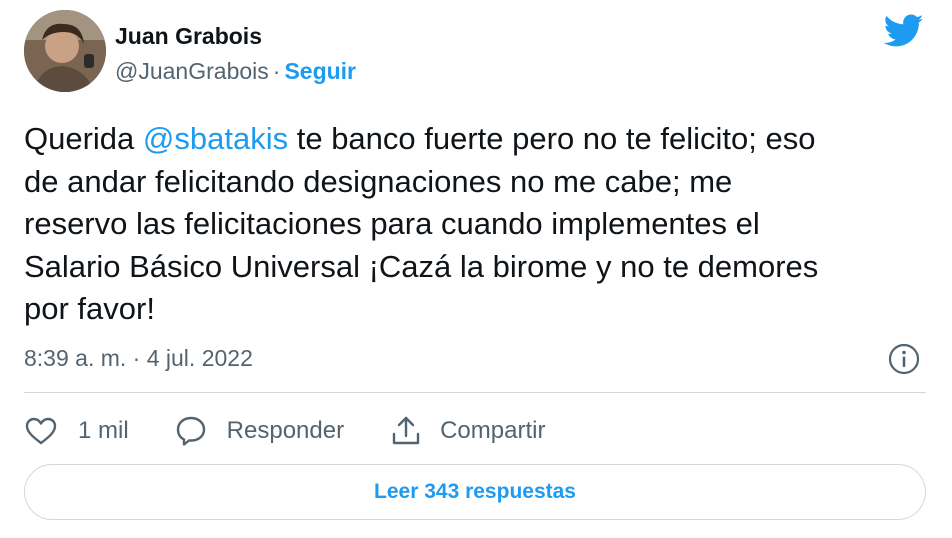 The height and width of the screenshot is (538, 952). What do you see at coordinates (904, 359) in the screenshot?
I see `info-icon` at bounding box center [904, 359].